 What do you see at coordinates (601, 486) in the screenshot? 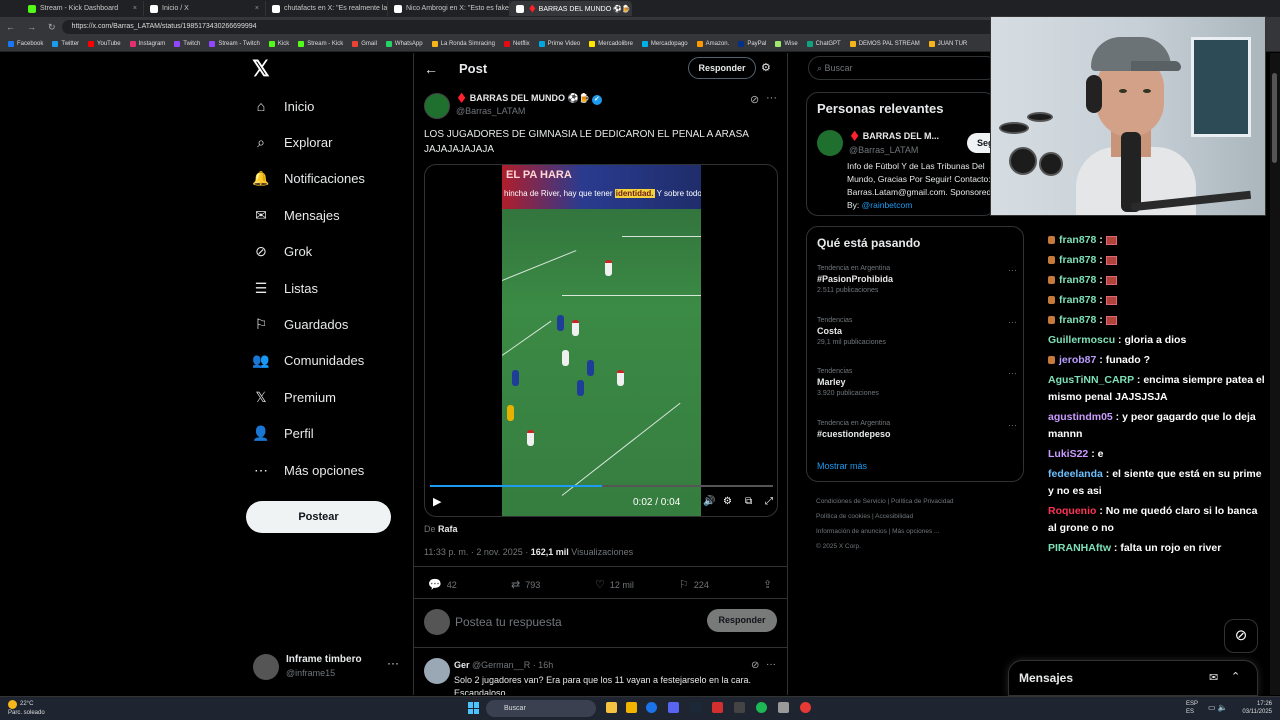
I see `video-progress-bar` at bounding box center [601, 486].